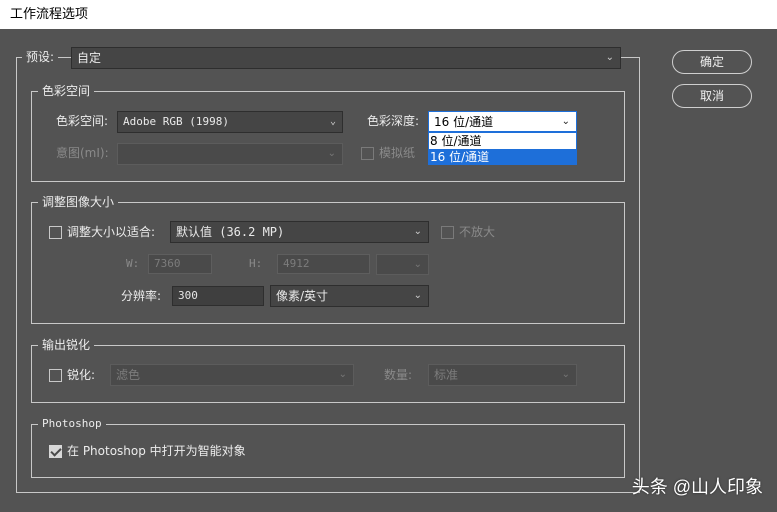 Image resolution: width=777 pixels, height=512 pixels. I want to click on sharpen-select: 滤色 ⌄, so click(232, 375).